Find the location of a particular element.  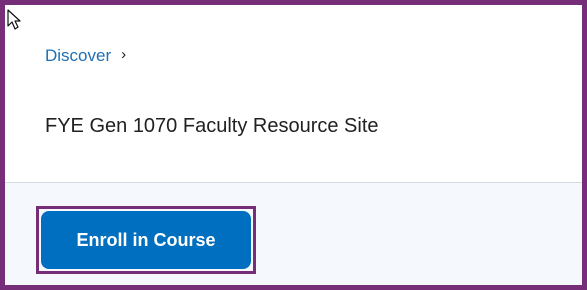

enroll-in-course-button: Enroll in Course is located at coordinates (146, 240).